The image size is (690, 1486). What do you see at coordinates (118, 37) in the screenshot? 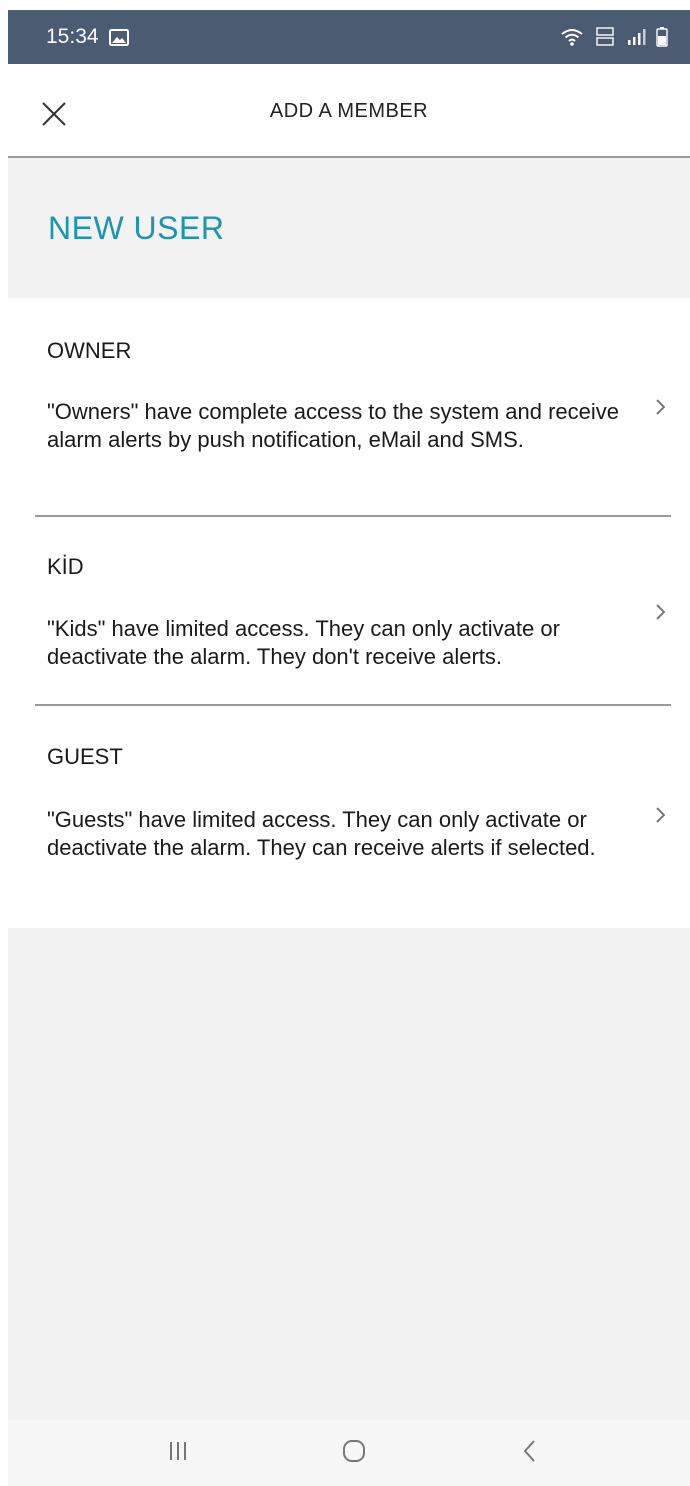
I see `image-notification-icon` at bounding box center [118, 37].